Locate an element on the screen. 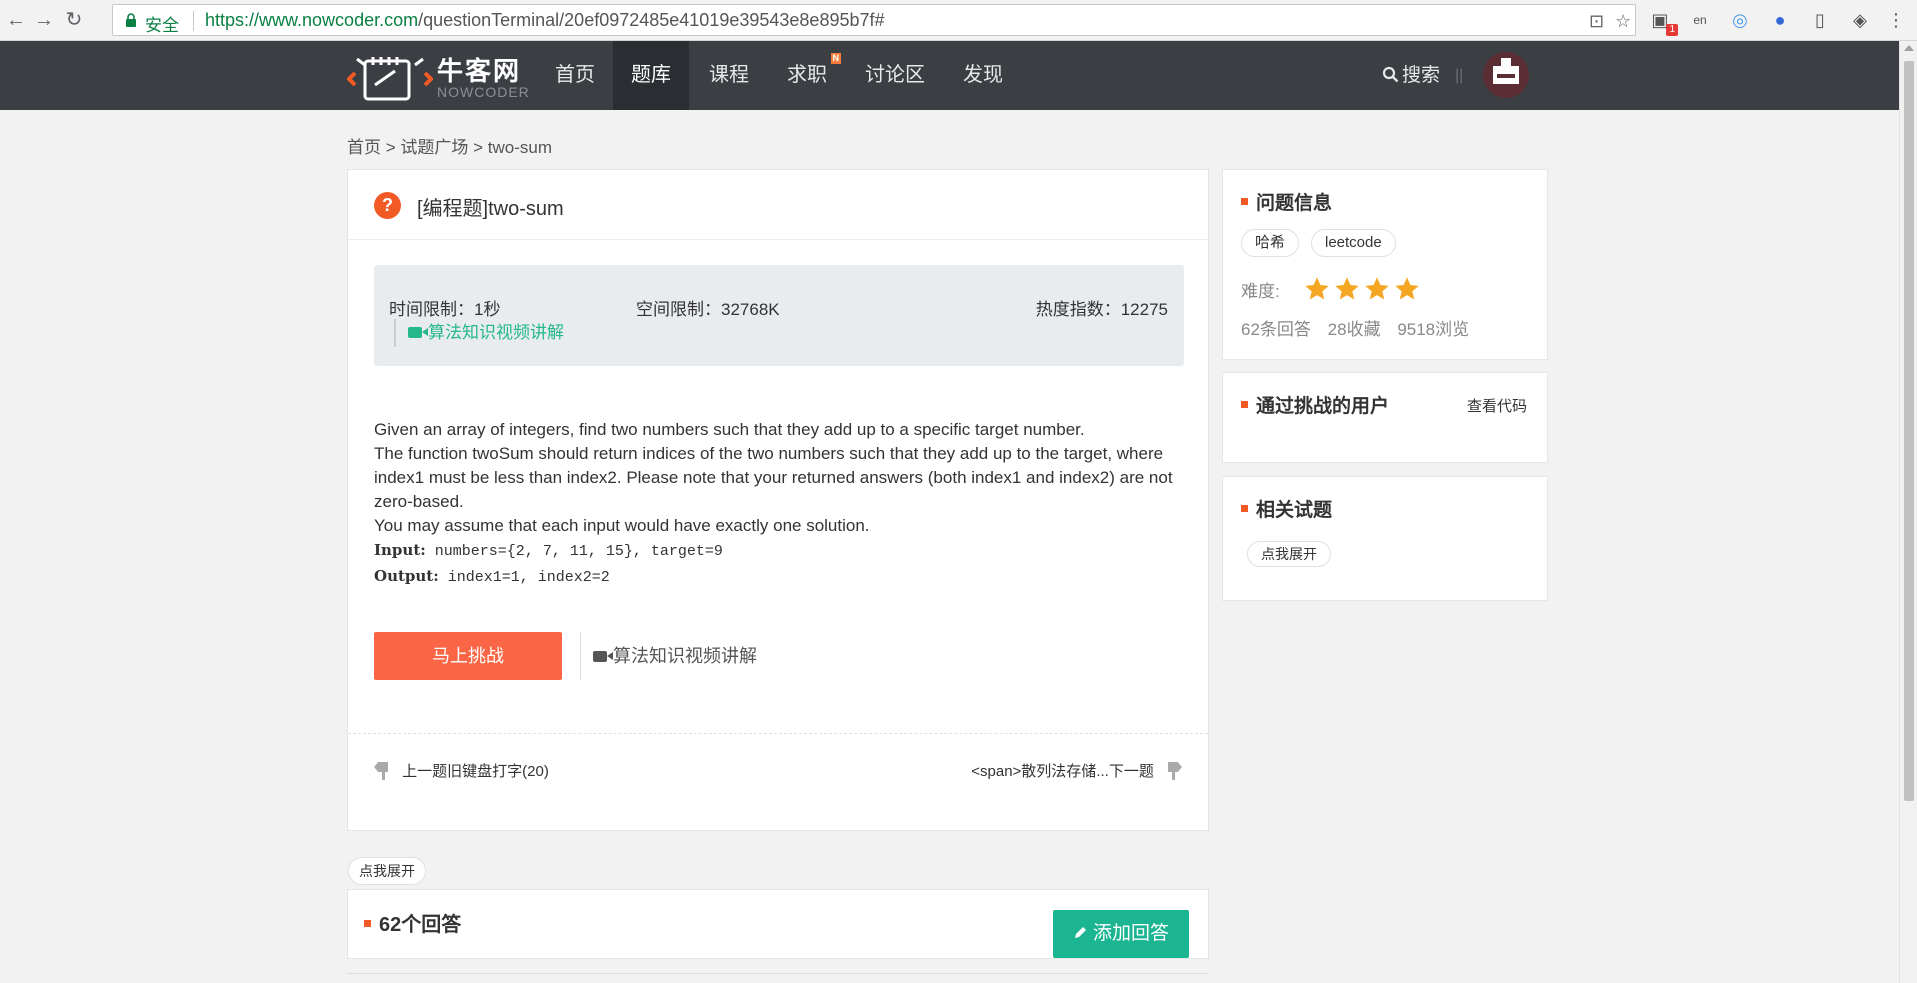 The width and height of the screenshot is (1917, 983). nav-discussion: 讨论区 is located at coordinates (895, 75).